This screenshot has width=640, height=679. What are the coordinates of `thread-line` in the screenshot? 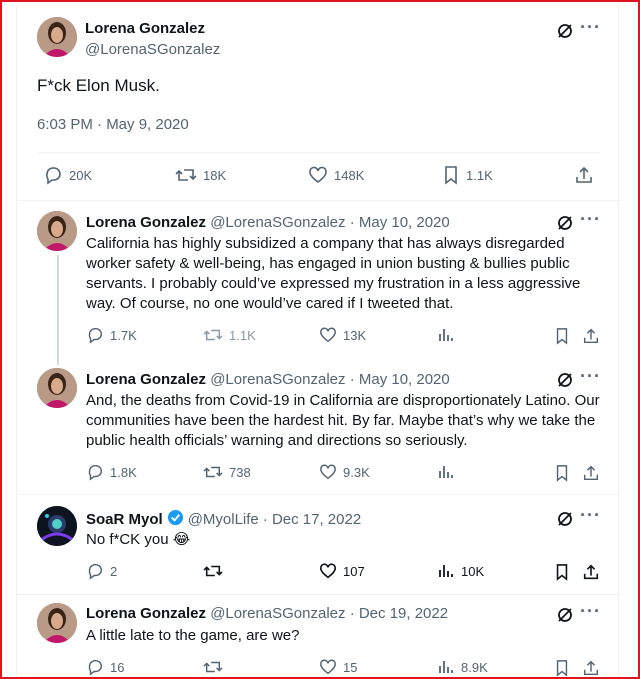 It's located at (58, 310).